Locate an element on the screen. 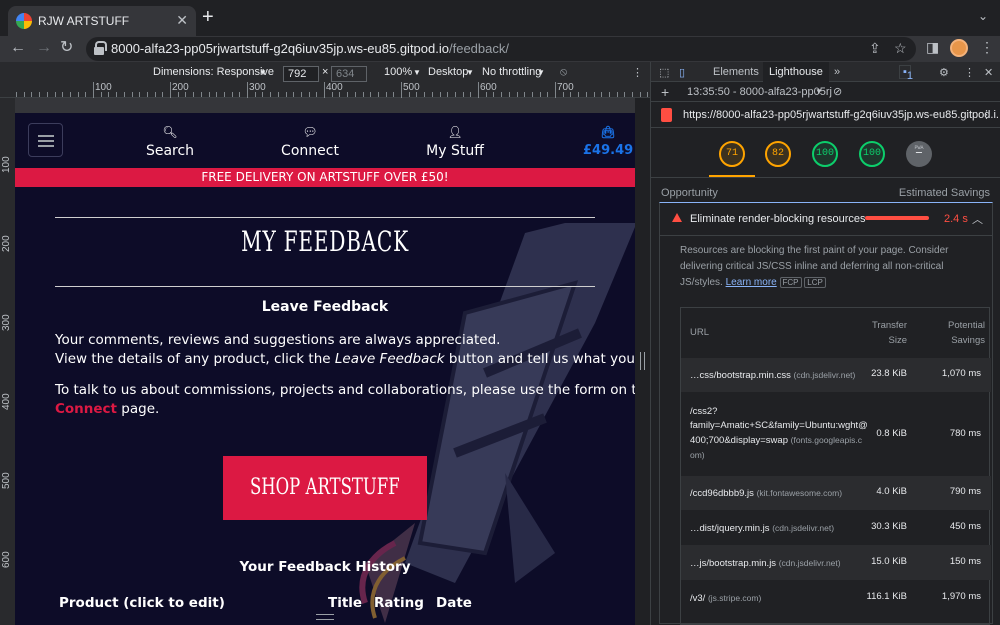 The image size is (1000, 625). device-type-chevron-icon: ▼ is located at coordinates (470, 72).